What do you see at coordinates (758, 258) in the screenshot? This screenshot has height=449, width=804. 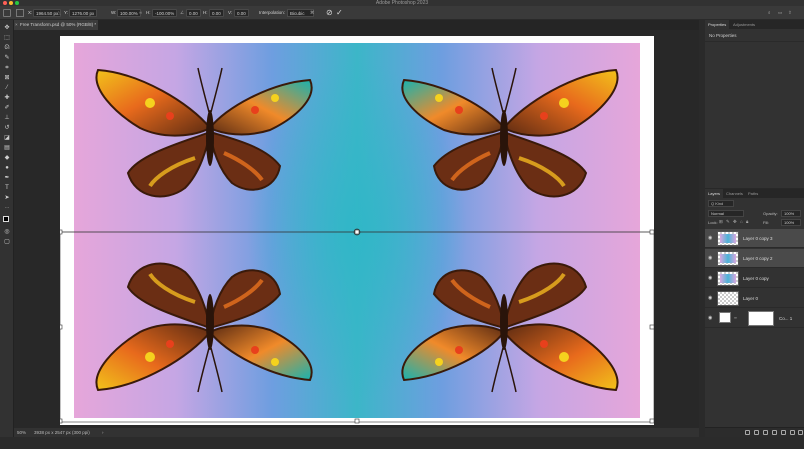 I see `layer-name: Layer 0 copy 2` at bounding box center [758, 258].